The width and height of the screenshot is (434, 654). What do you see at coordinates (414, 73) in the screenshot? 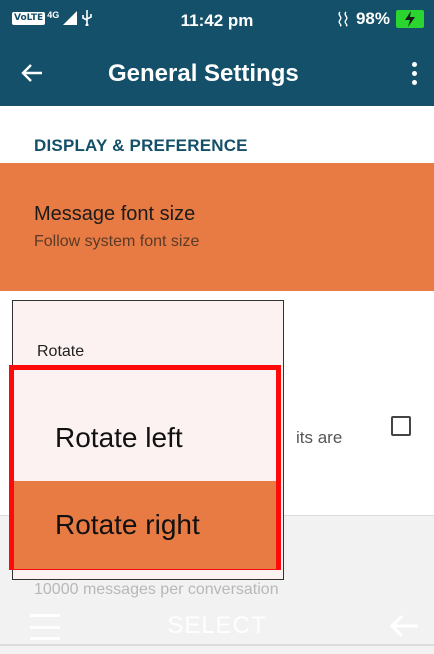
I see `overflow-menu-button` at bounding box center [414, 73].